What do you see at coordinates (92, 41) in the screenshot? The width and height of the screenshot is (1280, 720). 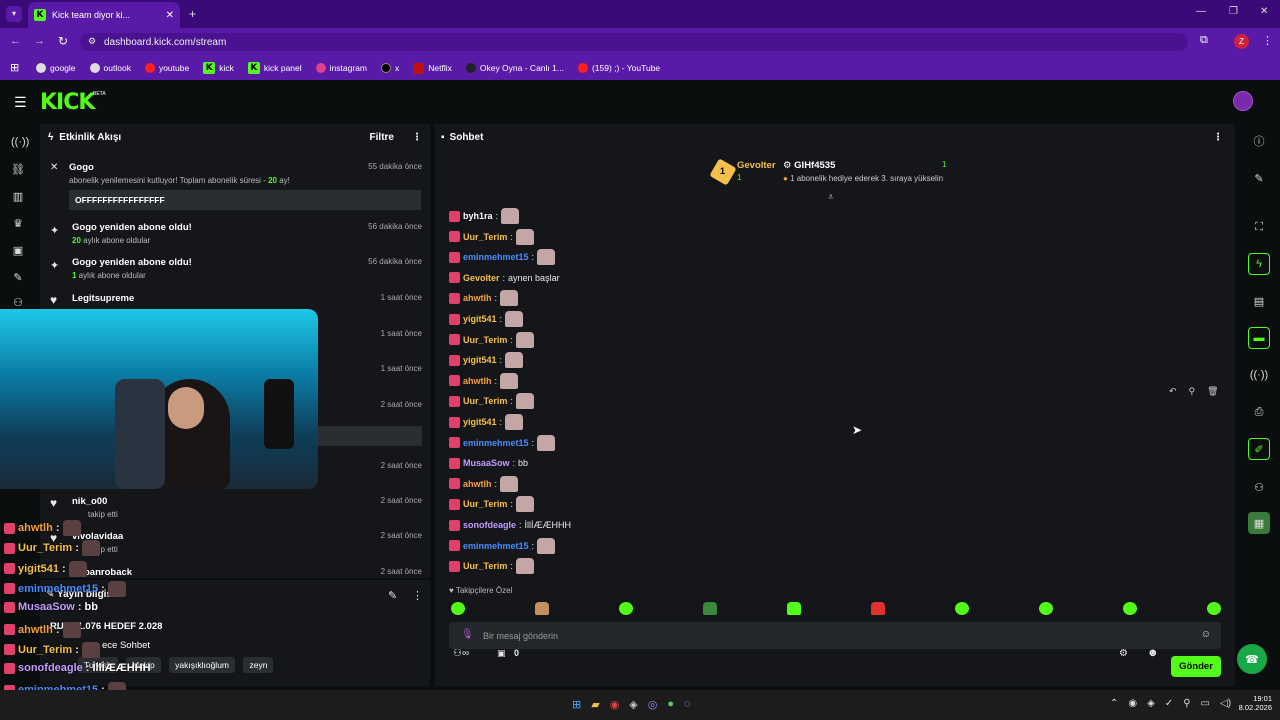 I see `site-info-icon: ⚙` at bounding box center [92, 41].